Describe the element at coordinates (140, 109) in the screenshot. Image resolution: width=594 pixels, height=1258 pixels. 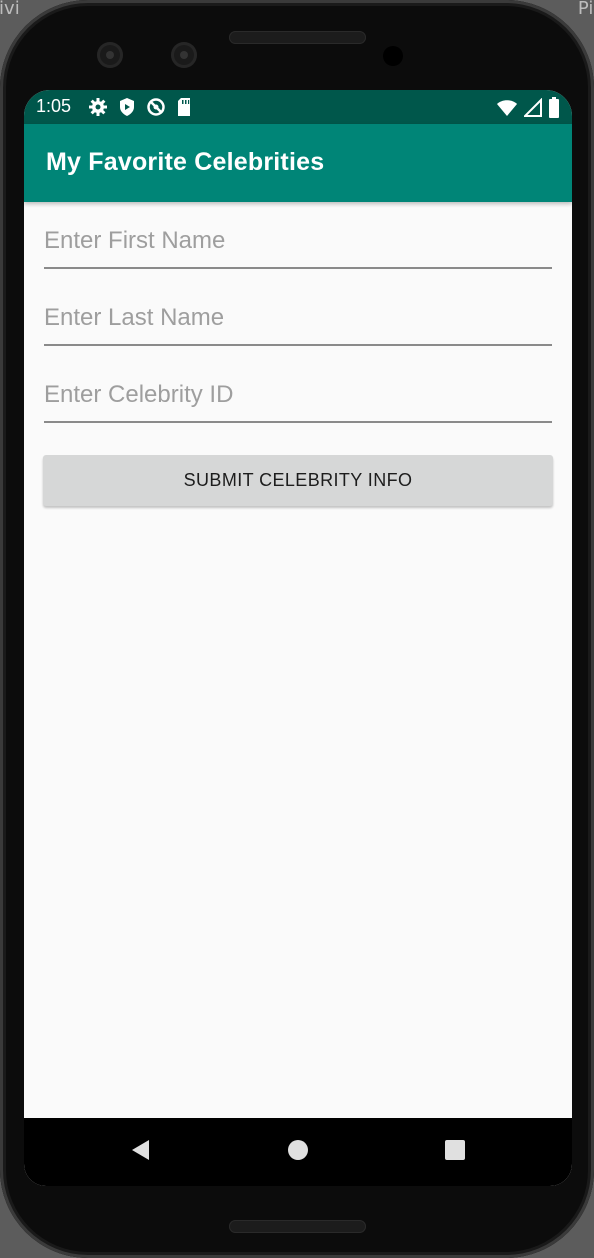
I see `status-left-icons` at that location.